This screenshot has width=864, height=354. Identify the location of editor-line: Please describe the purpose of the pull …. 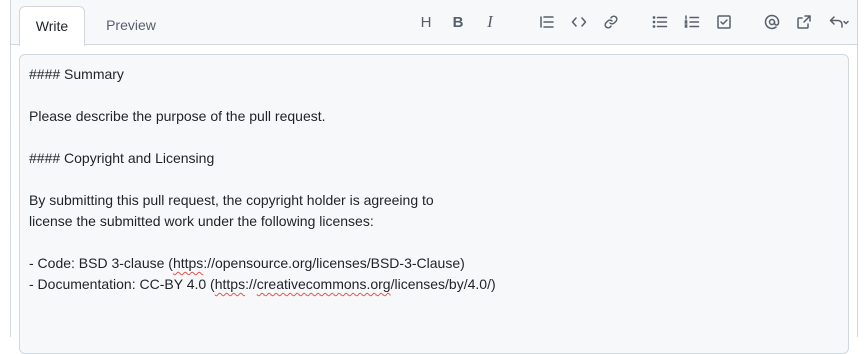
(177, 116).